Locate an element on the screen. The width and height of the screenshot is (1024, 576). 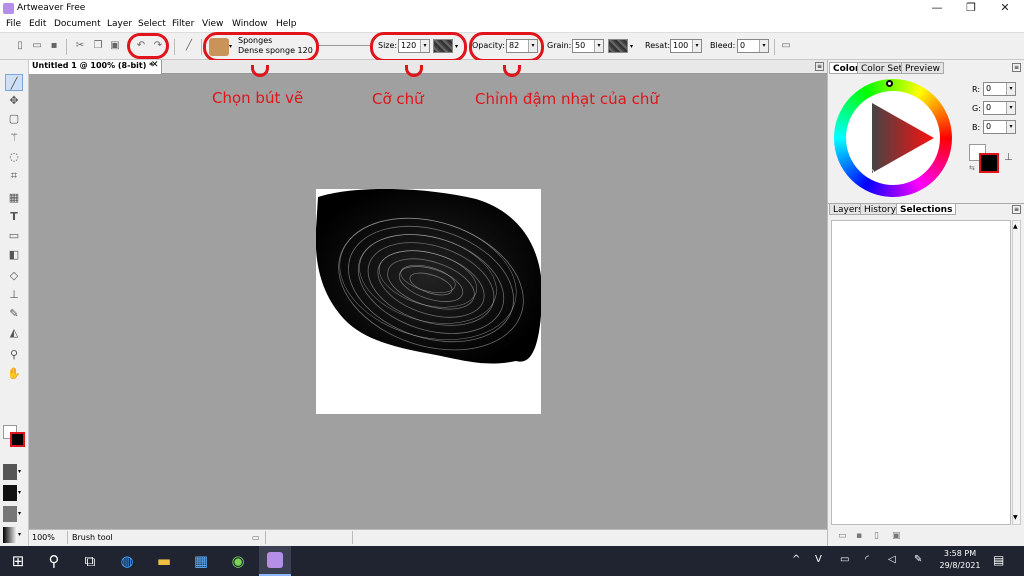
tab-history: History is located at coordinates (880, 209).